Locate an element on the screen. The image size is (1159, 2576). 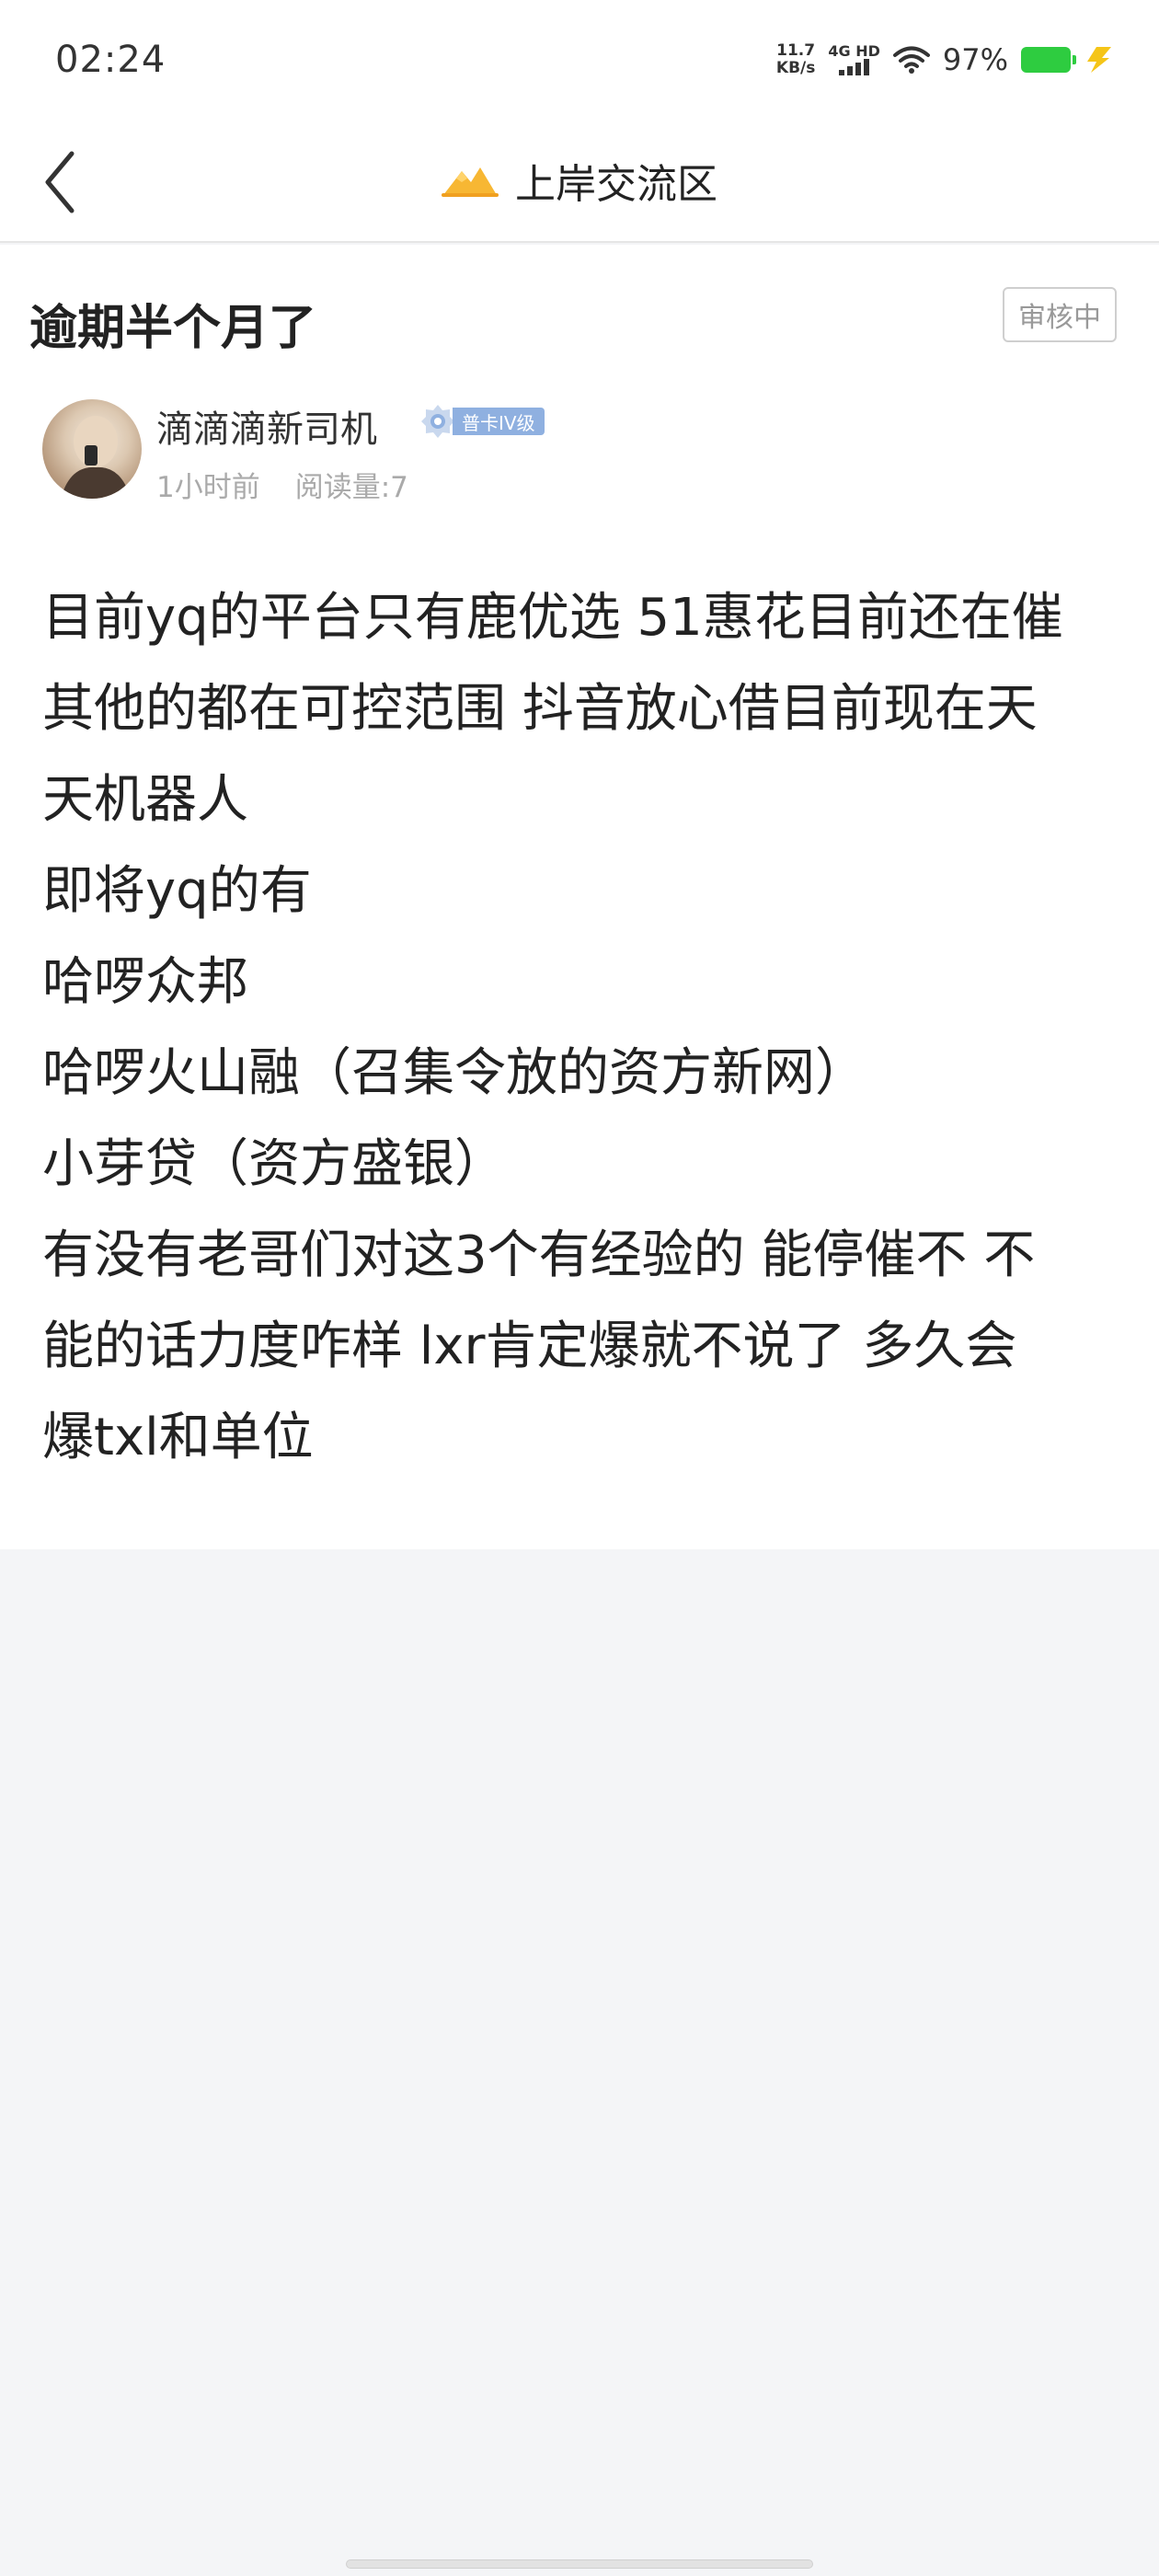
post-title: 逾期半个月了 is located at coordinates (173, 328).